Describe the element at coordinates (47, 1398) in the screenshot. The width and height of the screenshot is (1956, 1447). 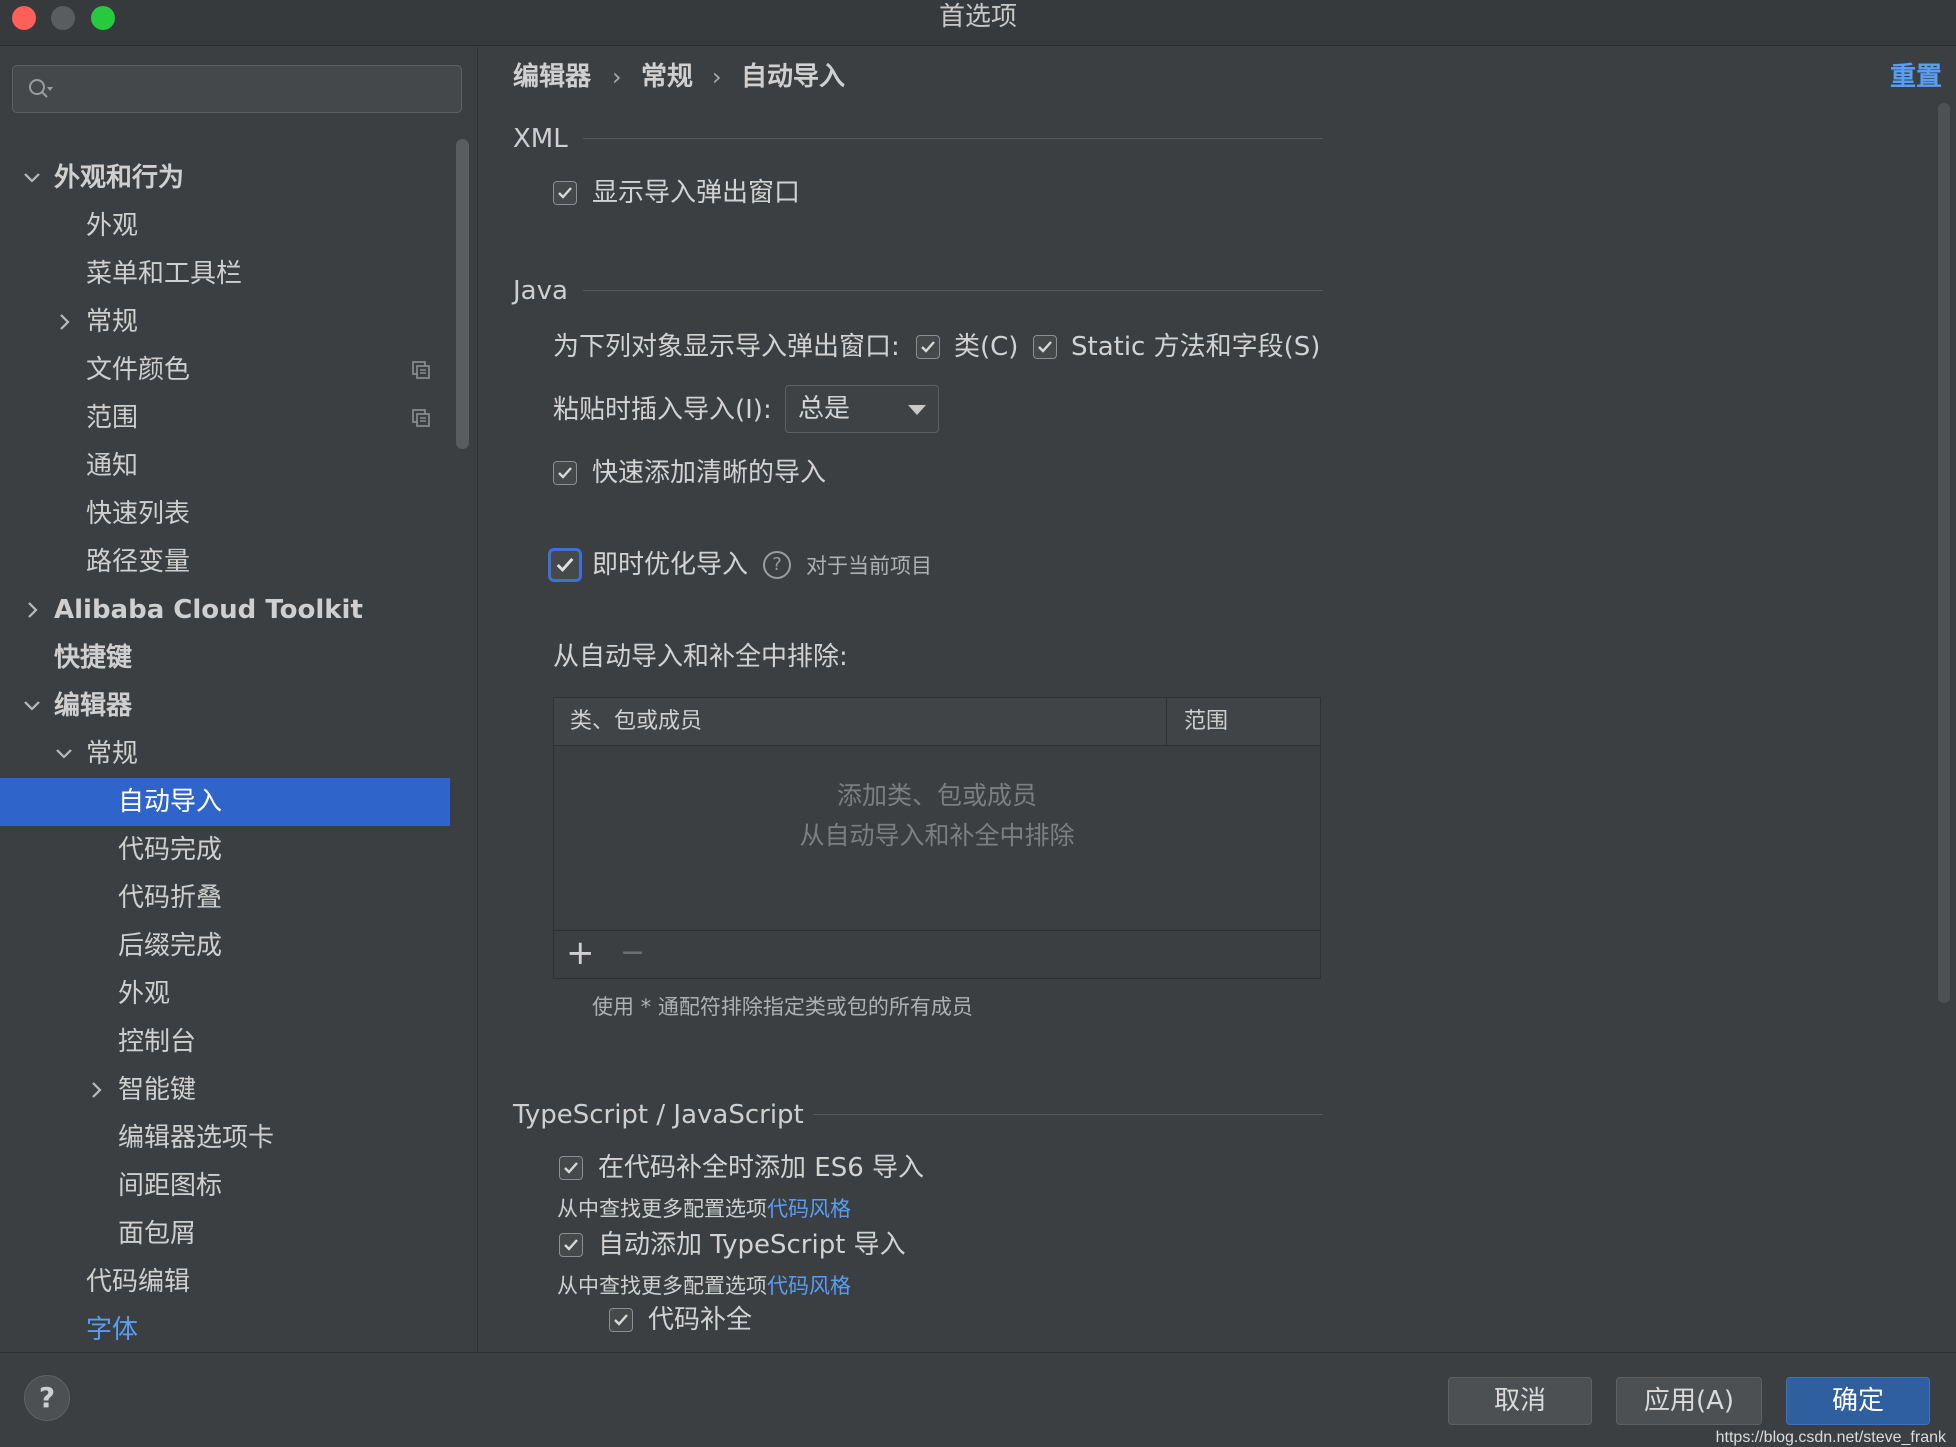
I see `help-button: ?` at that location.